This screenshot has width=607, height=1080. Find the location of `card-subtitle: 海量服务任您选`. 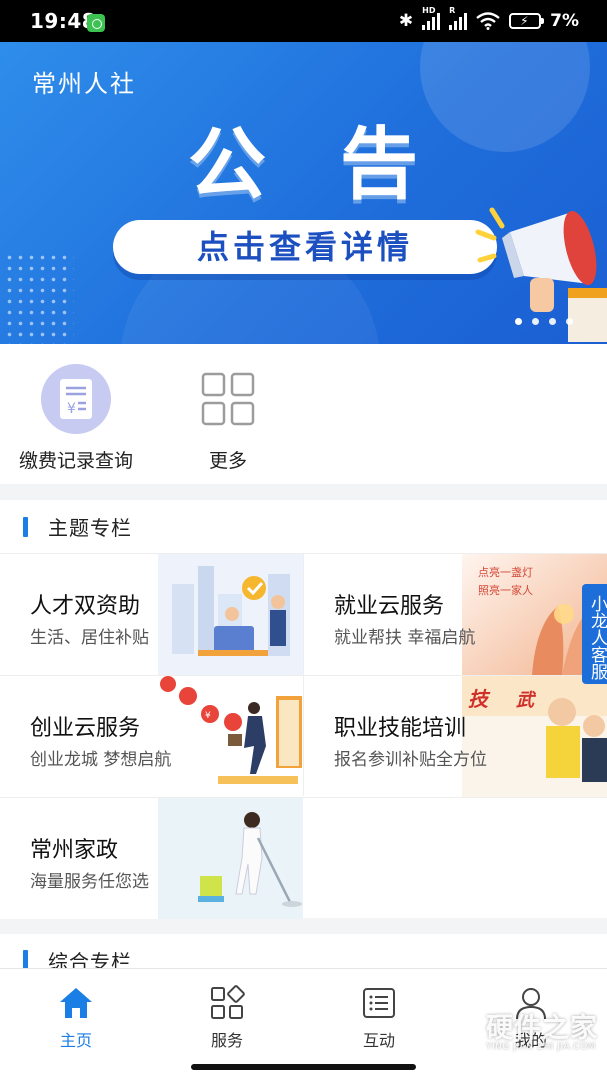

card-subtitle: 海量服务任您选 is located at coordinates (89, 882).